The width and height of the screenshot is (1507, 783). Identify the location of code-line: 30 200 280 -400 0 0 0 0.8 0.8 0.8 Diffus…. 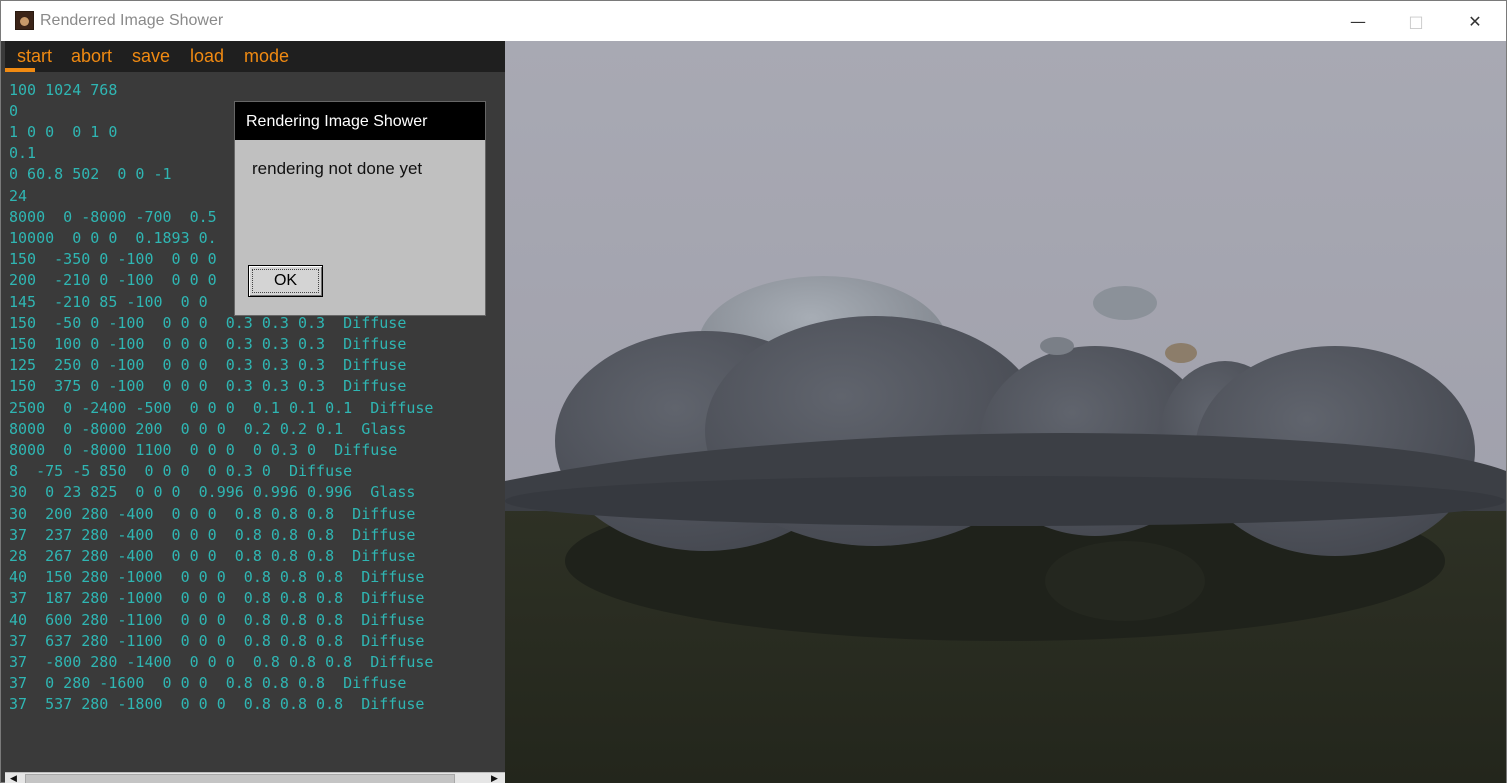
(212, 514).